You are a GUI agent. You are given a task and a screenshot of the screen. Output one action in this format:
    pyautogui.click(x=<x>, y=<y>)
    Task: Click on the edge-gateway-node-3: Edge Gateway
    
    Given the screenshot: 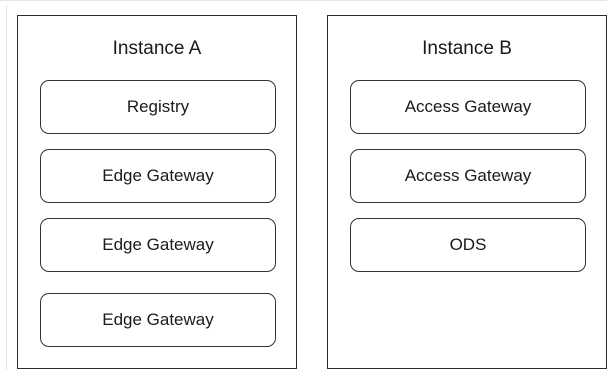 What is the action you would take?
    pyautogui.click(x=158, y=320)
    